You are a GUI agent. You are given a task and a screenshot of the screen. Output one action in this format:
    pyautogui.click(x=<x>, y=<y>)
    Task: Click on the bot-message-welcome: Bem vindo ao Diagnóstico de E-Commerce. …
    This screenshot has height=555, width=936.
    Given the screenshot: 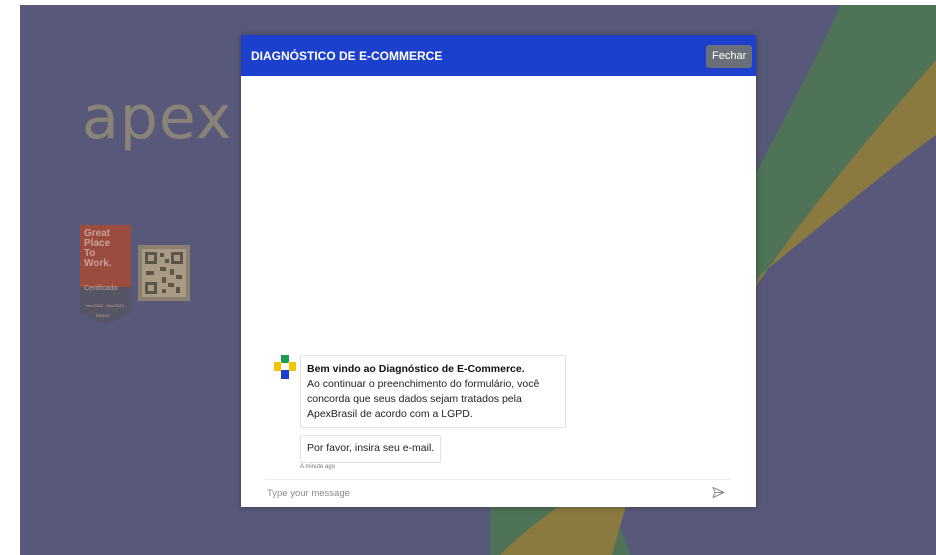 What is the action you would take?
    pyautogui.click(x=433, y=391)
    